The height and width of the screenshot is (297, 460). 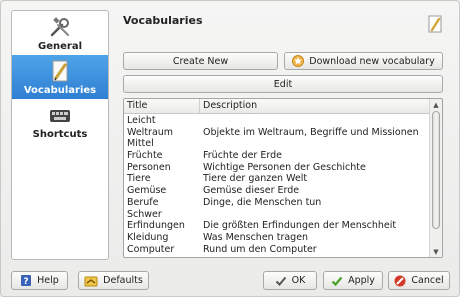 What do you see at coordinates (242, 156) in the screenshot?
I see `row-description: Früchte der Erde` at bounding box center [242, 156].